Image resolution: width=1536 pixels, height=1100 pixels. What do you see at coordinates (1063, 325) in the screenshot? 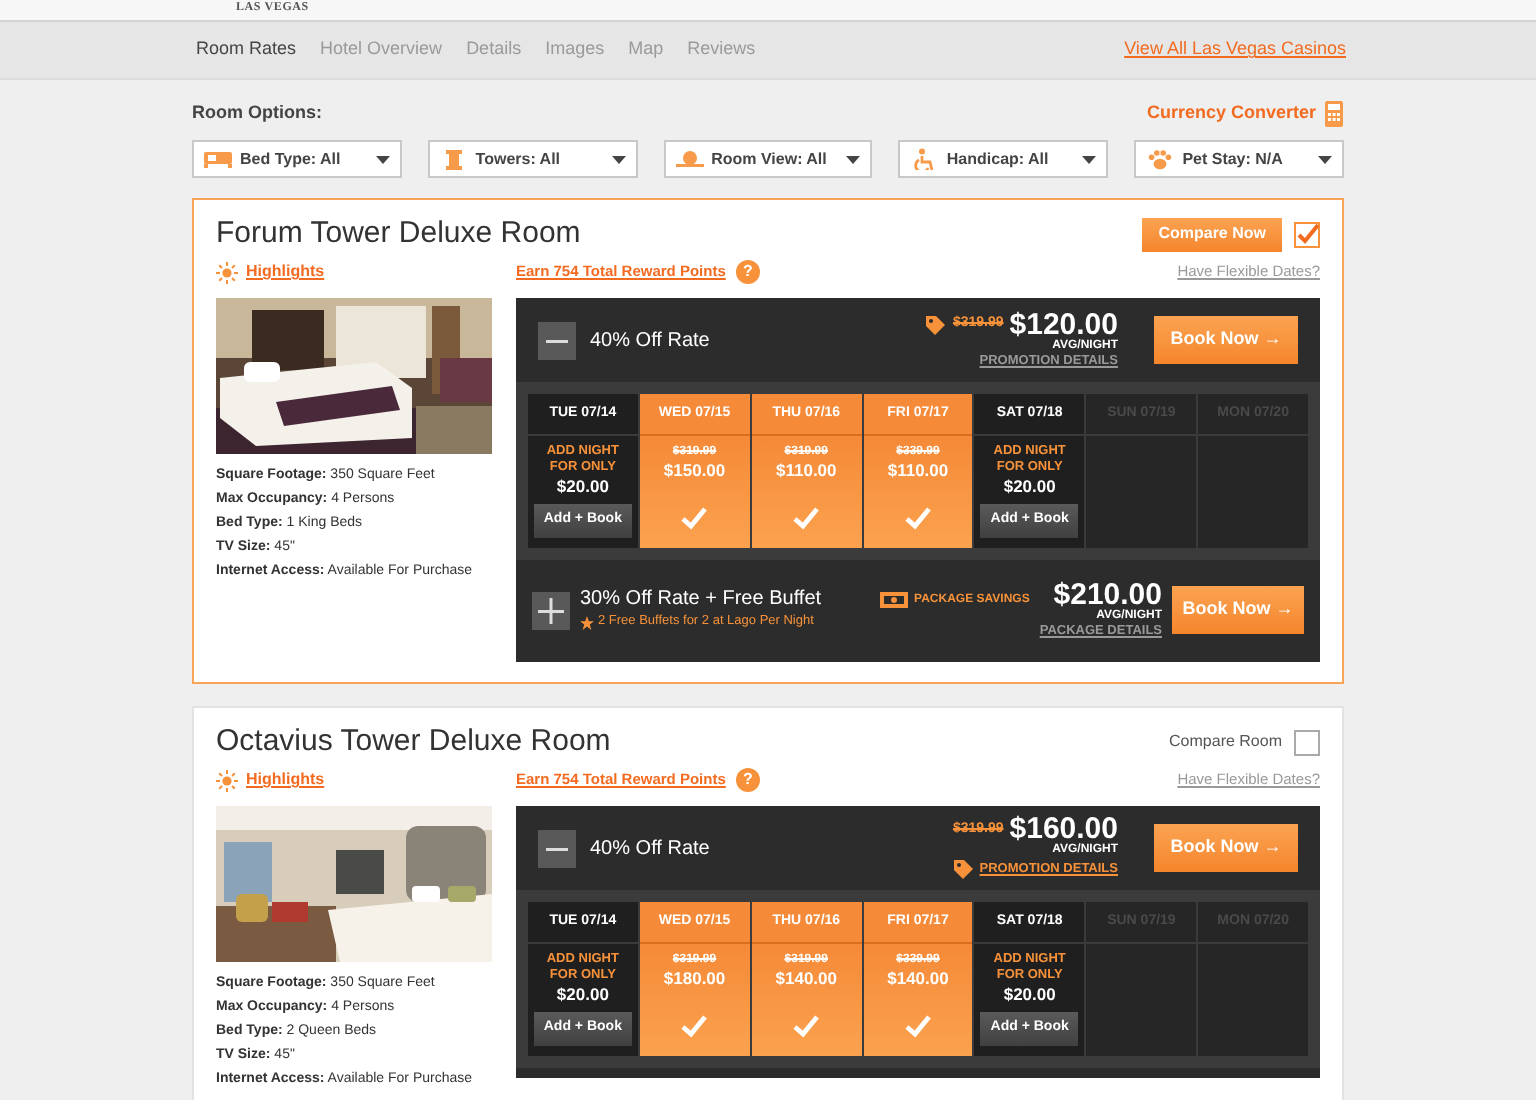
I see `price: $120.00` at bounding box center [1063, 325].